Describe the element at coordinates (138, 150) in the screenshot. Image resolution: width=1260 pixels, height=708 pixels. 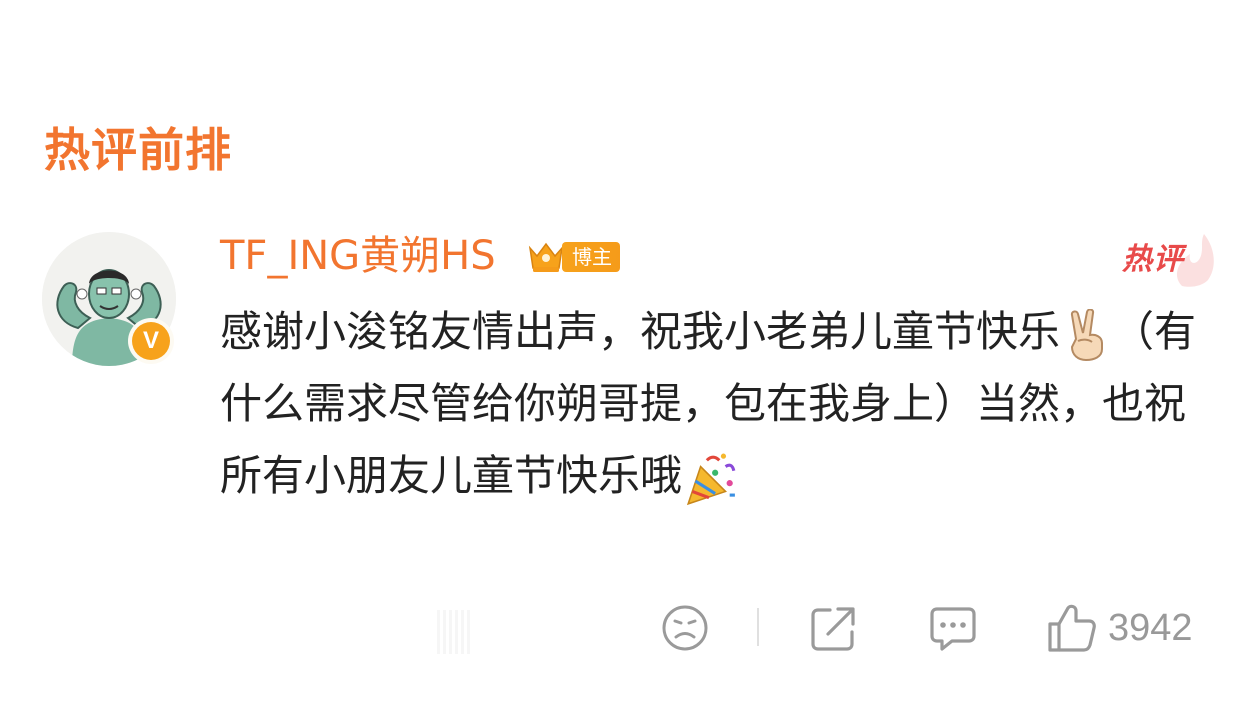
I see `section-title: 热评前排` at that location.